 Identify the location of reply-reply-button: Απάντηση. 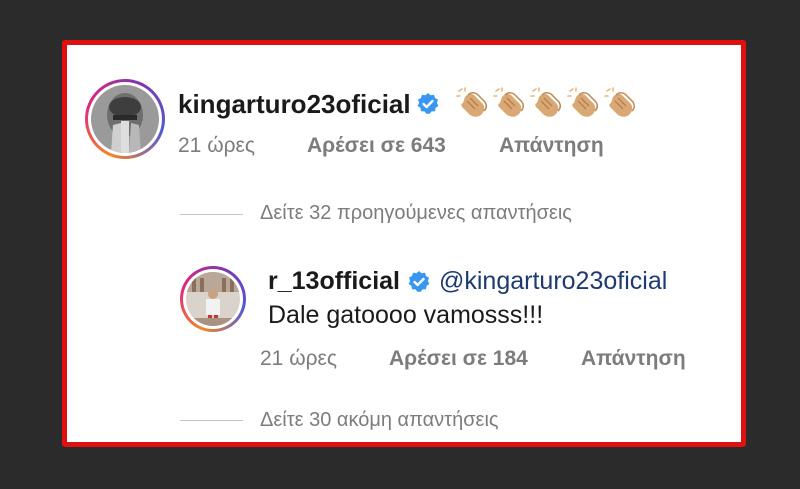
(633, 359).